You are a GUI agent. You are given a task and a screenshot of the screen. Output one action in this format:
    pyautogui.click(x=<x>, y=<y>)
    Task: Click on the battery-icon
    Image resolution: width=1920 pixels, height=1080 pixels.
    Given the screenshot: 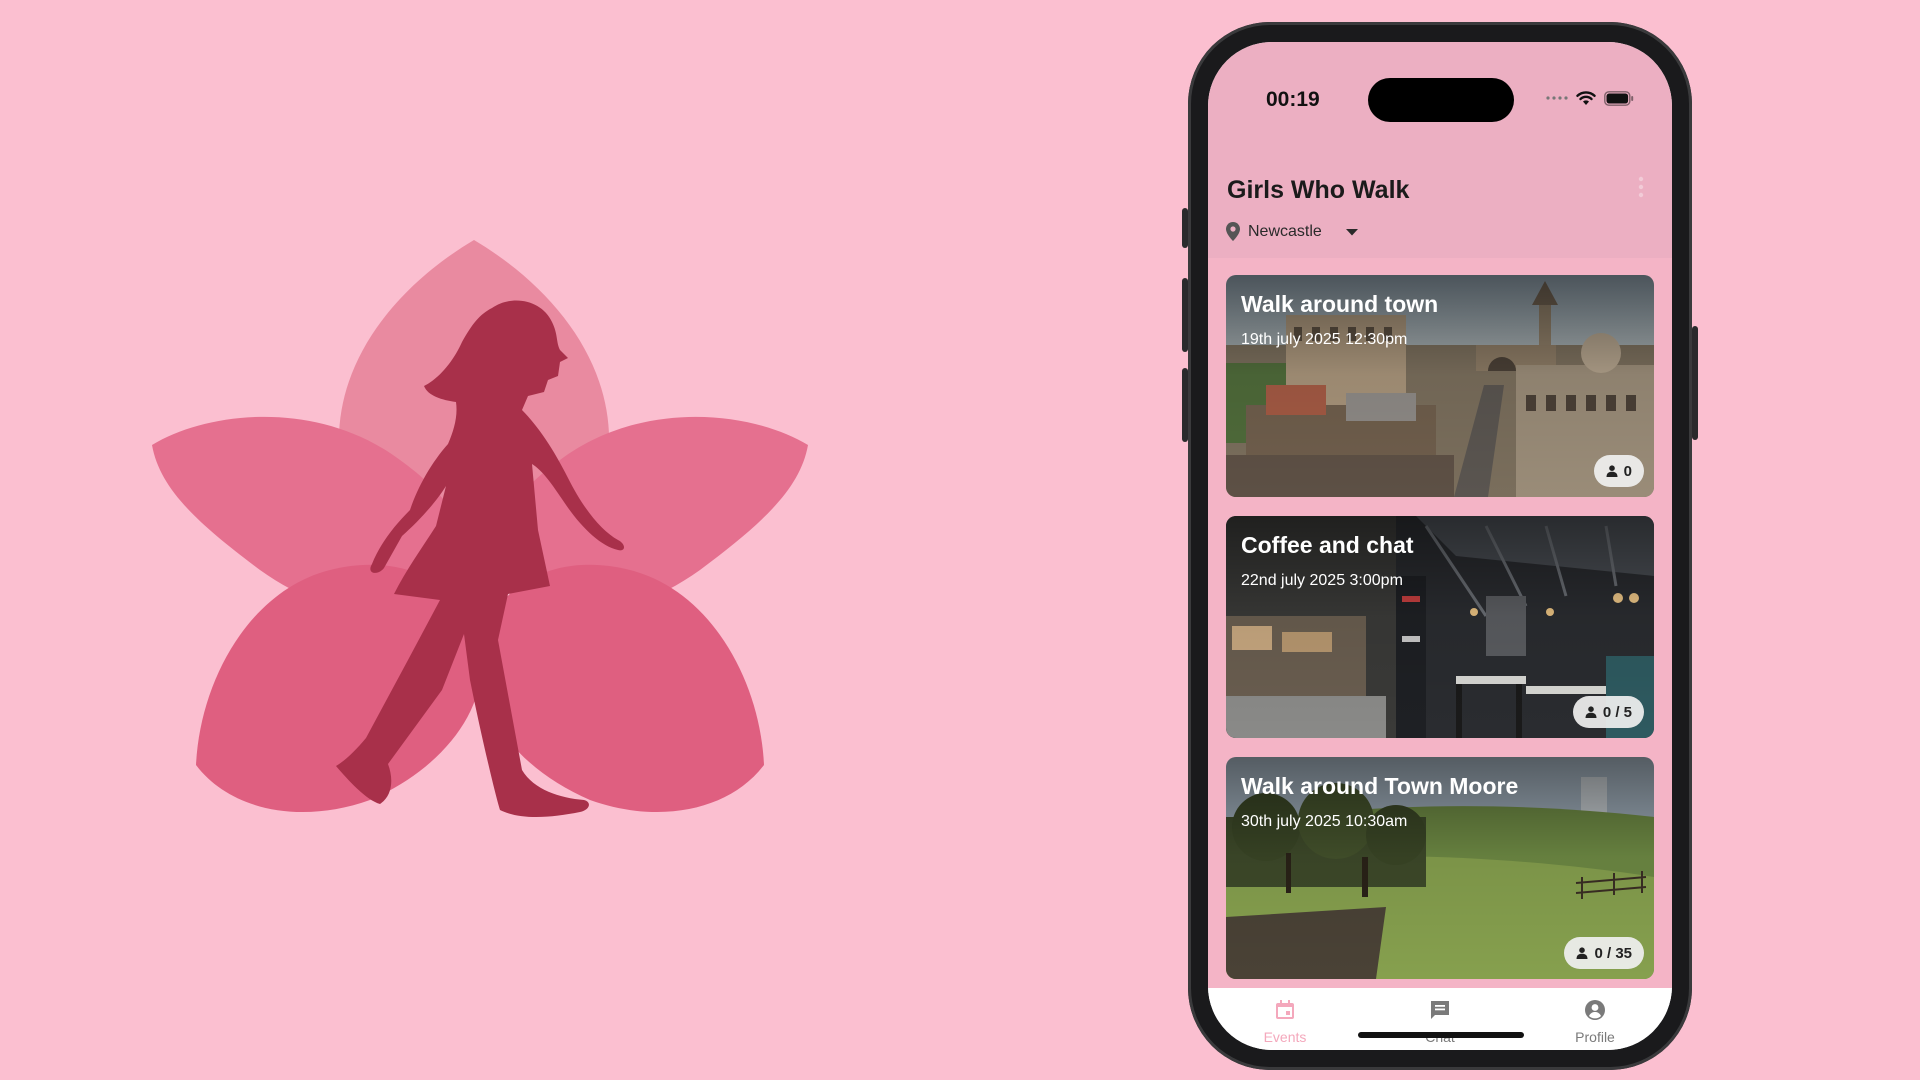 What is the action you would take?
    pyautogui.click(x=1619, y=98)
    